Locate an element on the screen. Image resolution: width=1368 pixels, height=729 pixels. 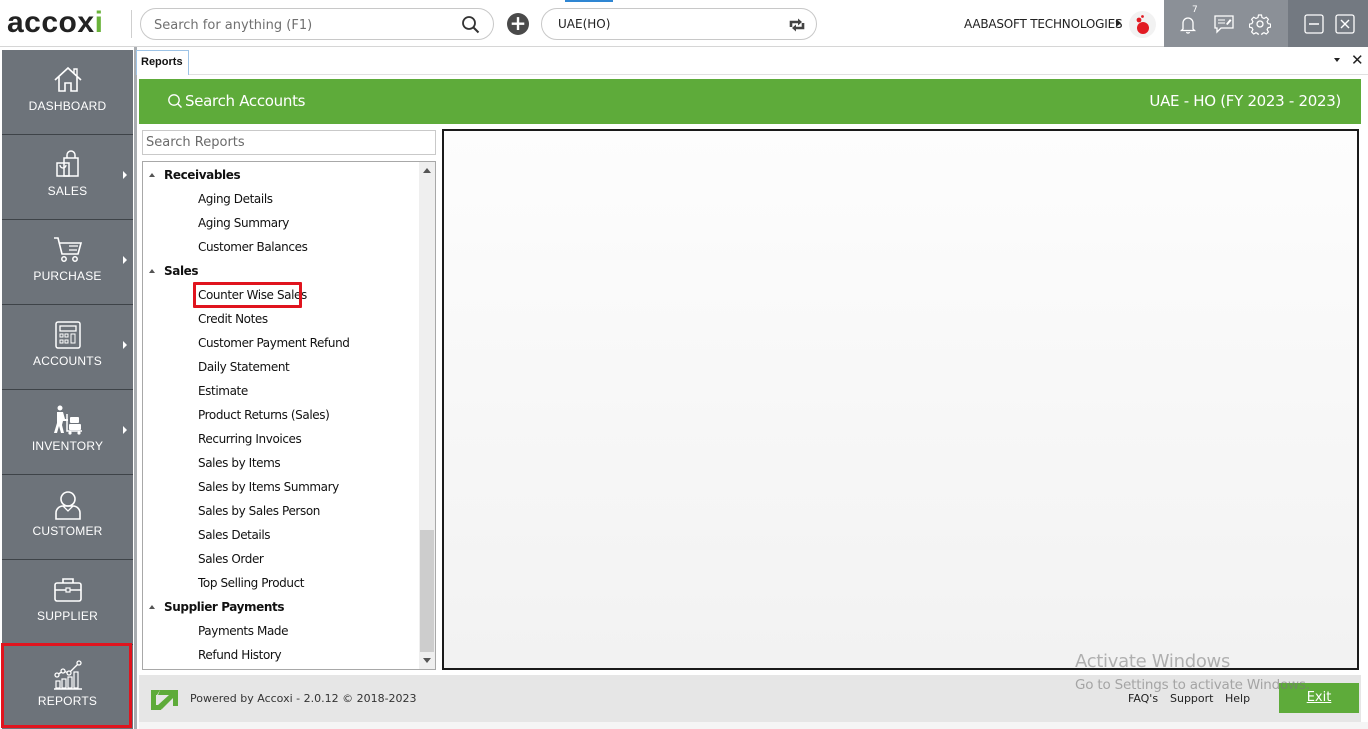
close-tab-icon: ✕ is located at coordinates (1357, 60).